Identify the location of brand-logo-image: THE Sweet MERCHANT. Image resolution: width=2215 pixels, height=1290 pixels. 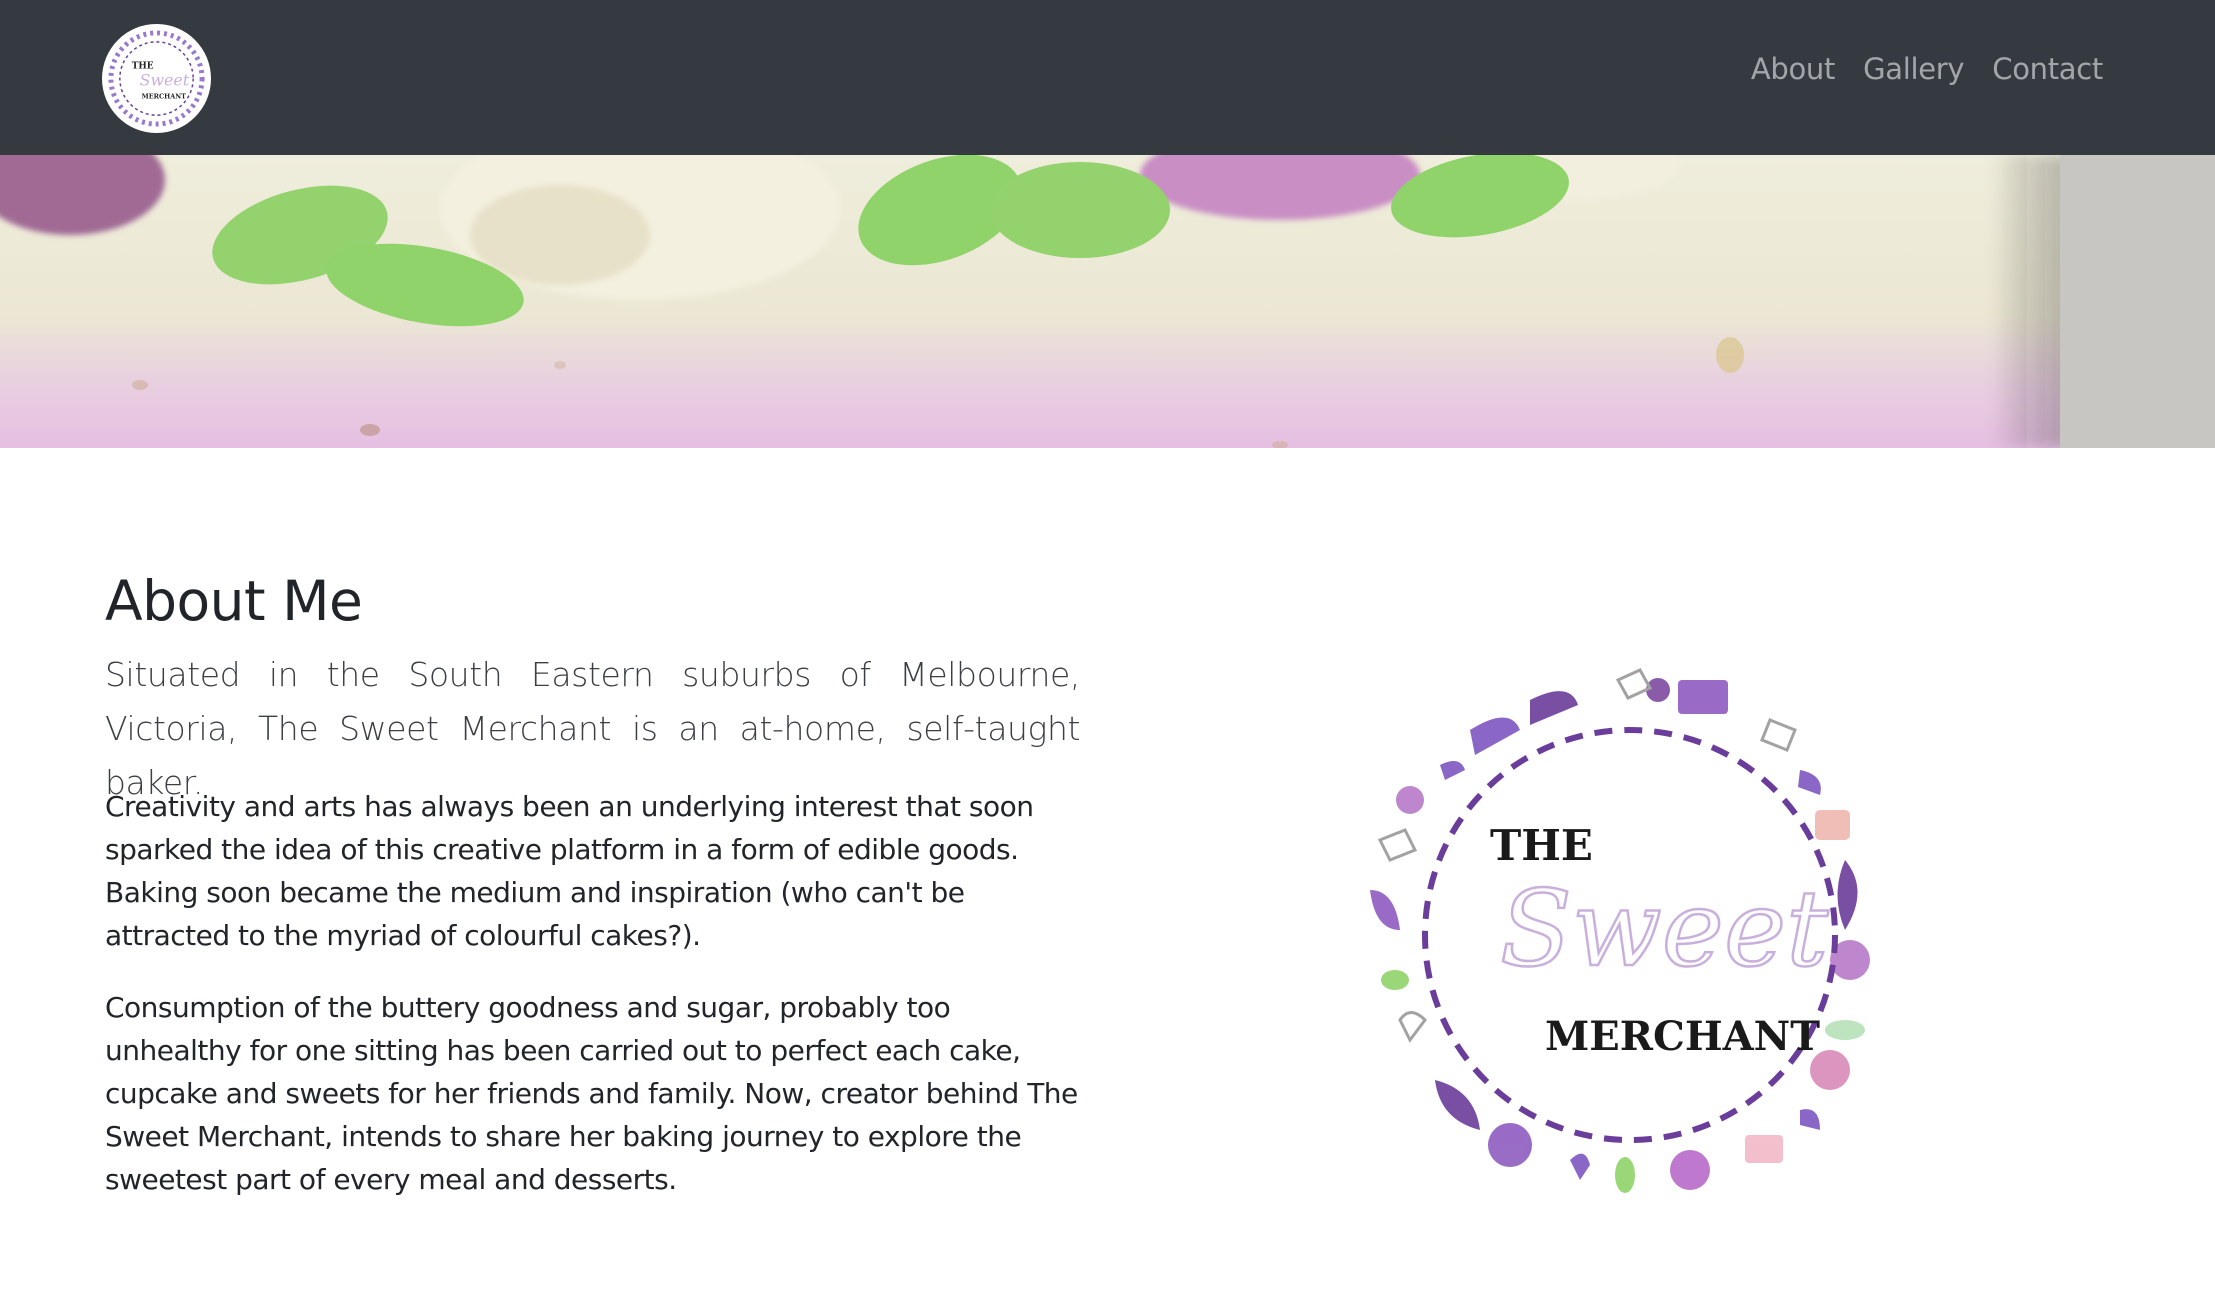
(156, 78).